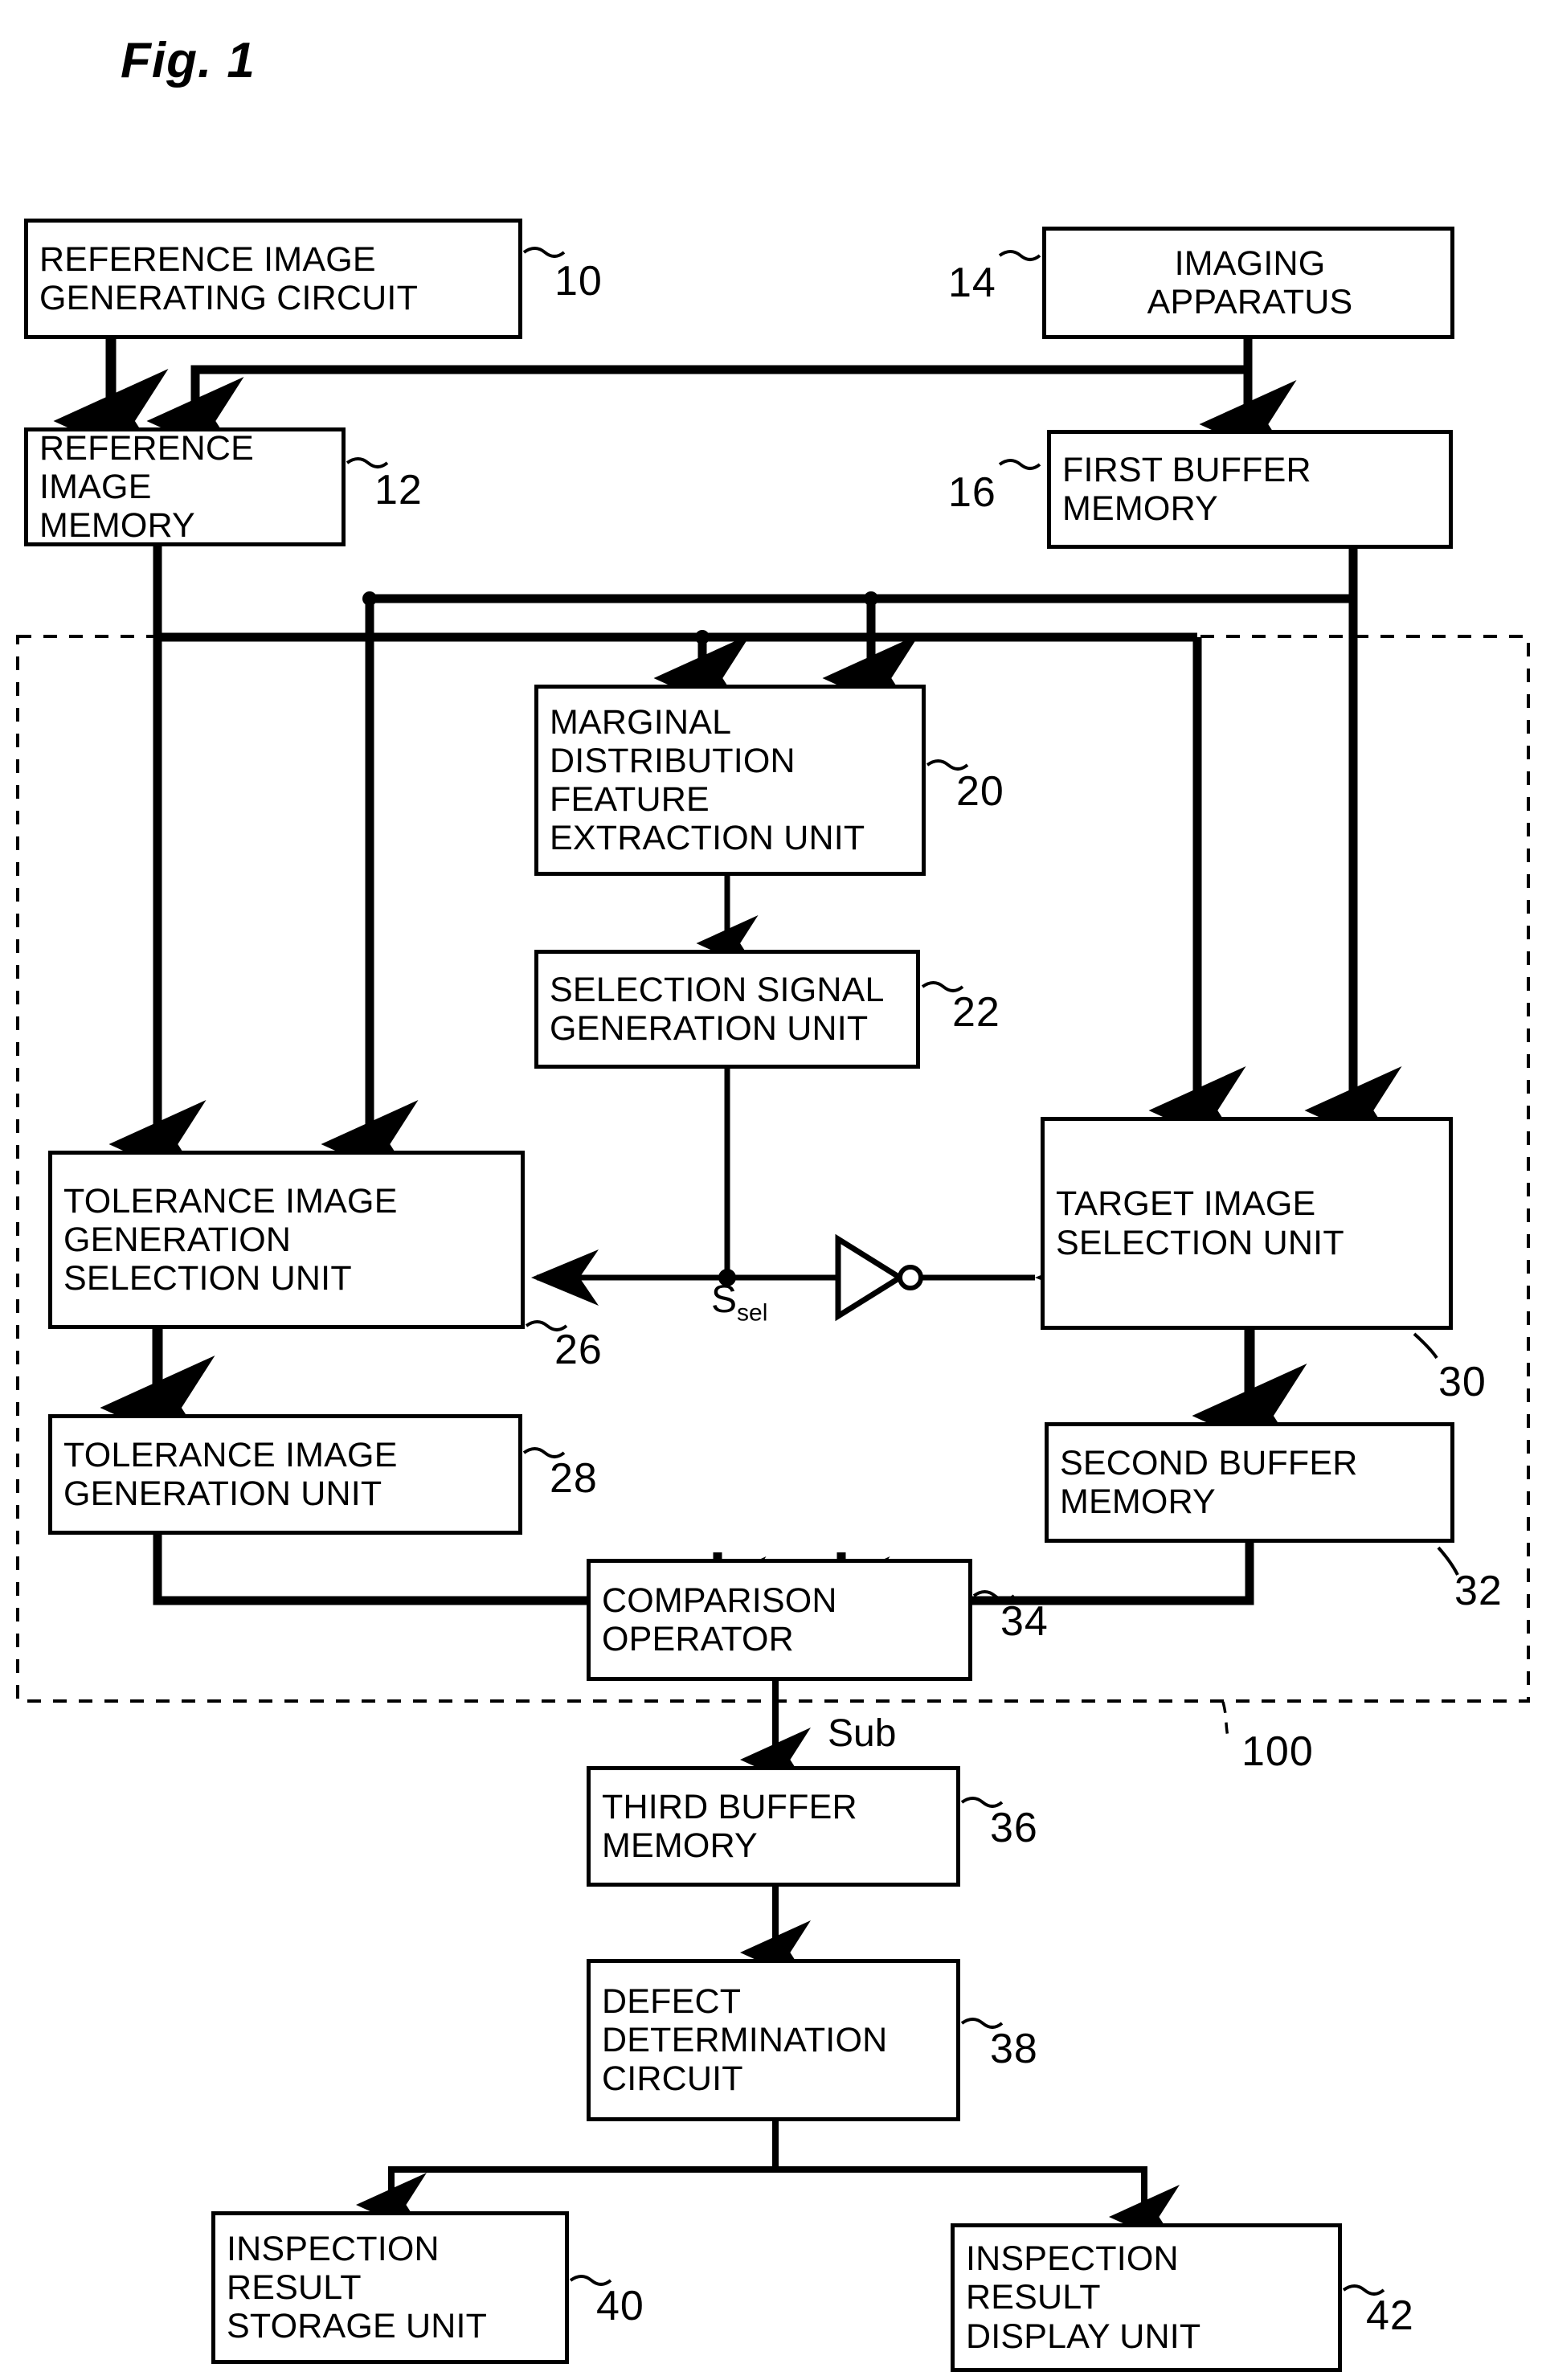 The width and height of the screenshot is (1542, 2380). Describe the element at coordinates (357, 2288) in the screenshot. I see `block-label-40: INSPECTION RESULT STORAGE UNIT` at that location.